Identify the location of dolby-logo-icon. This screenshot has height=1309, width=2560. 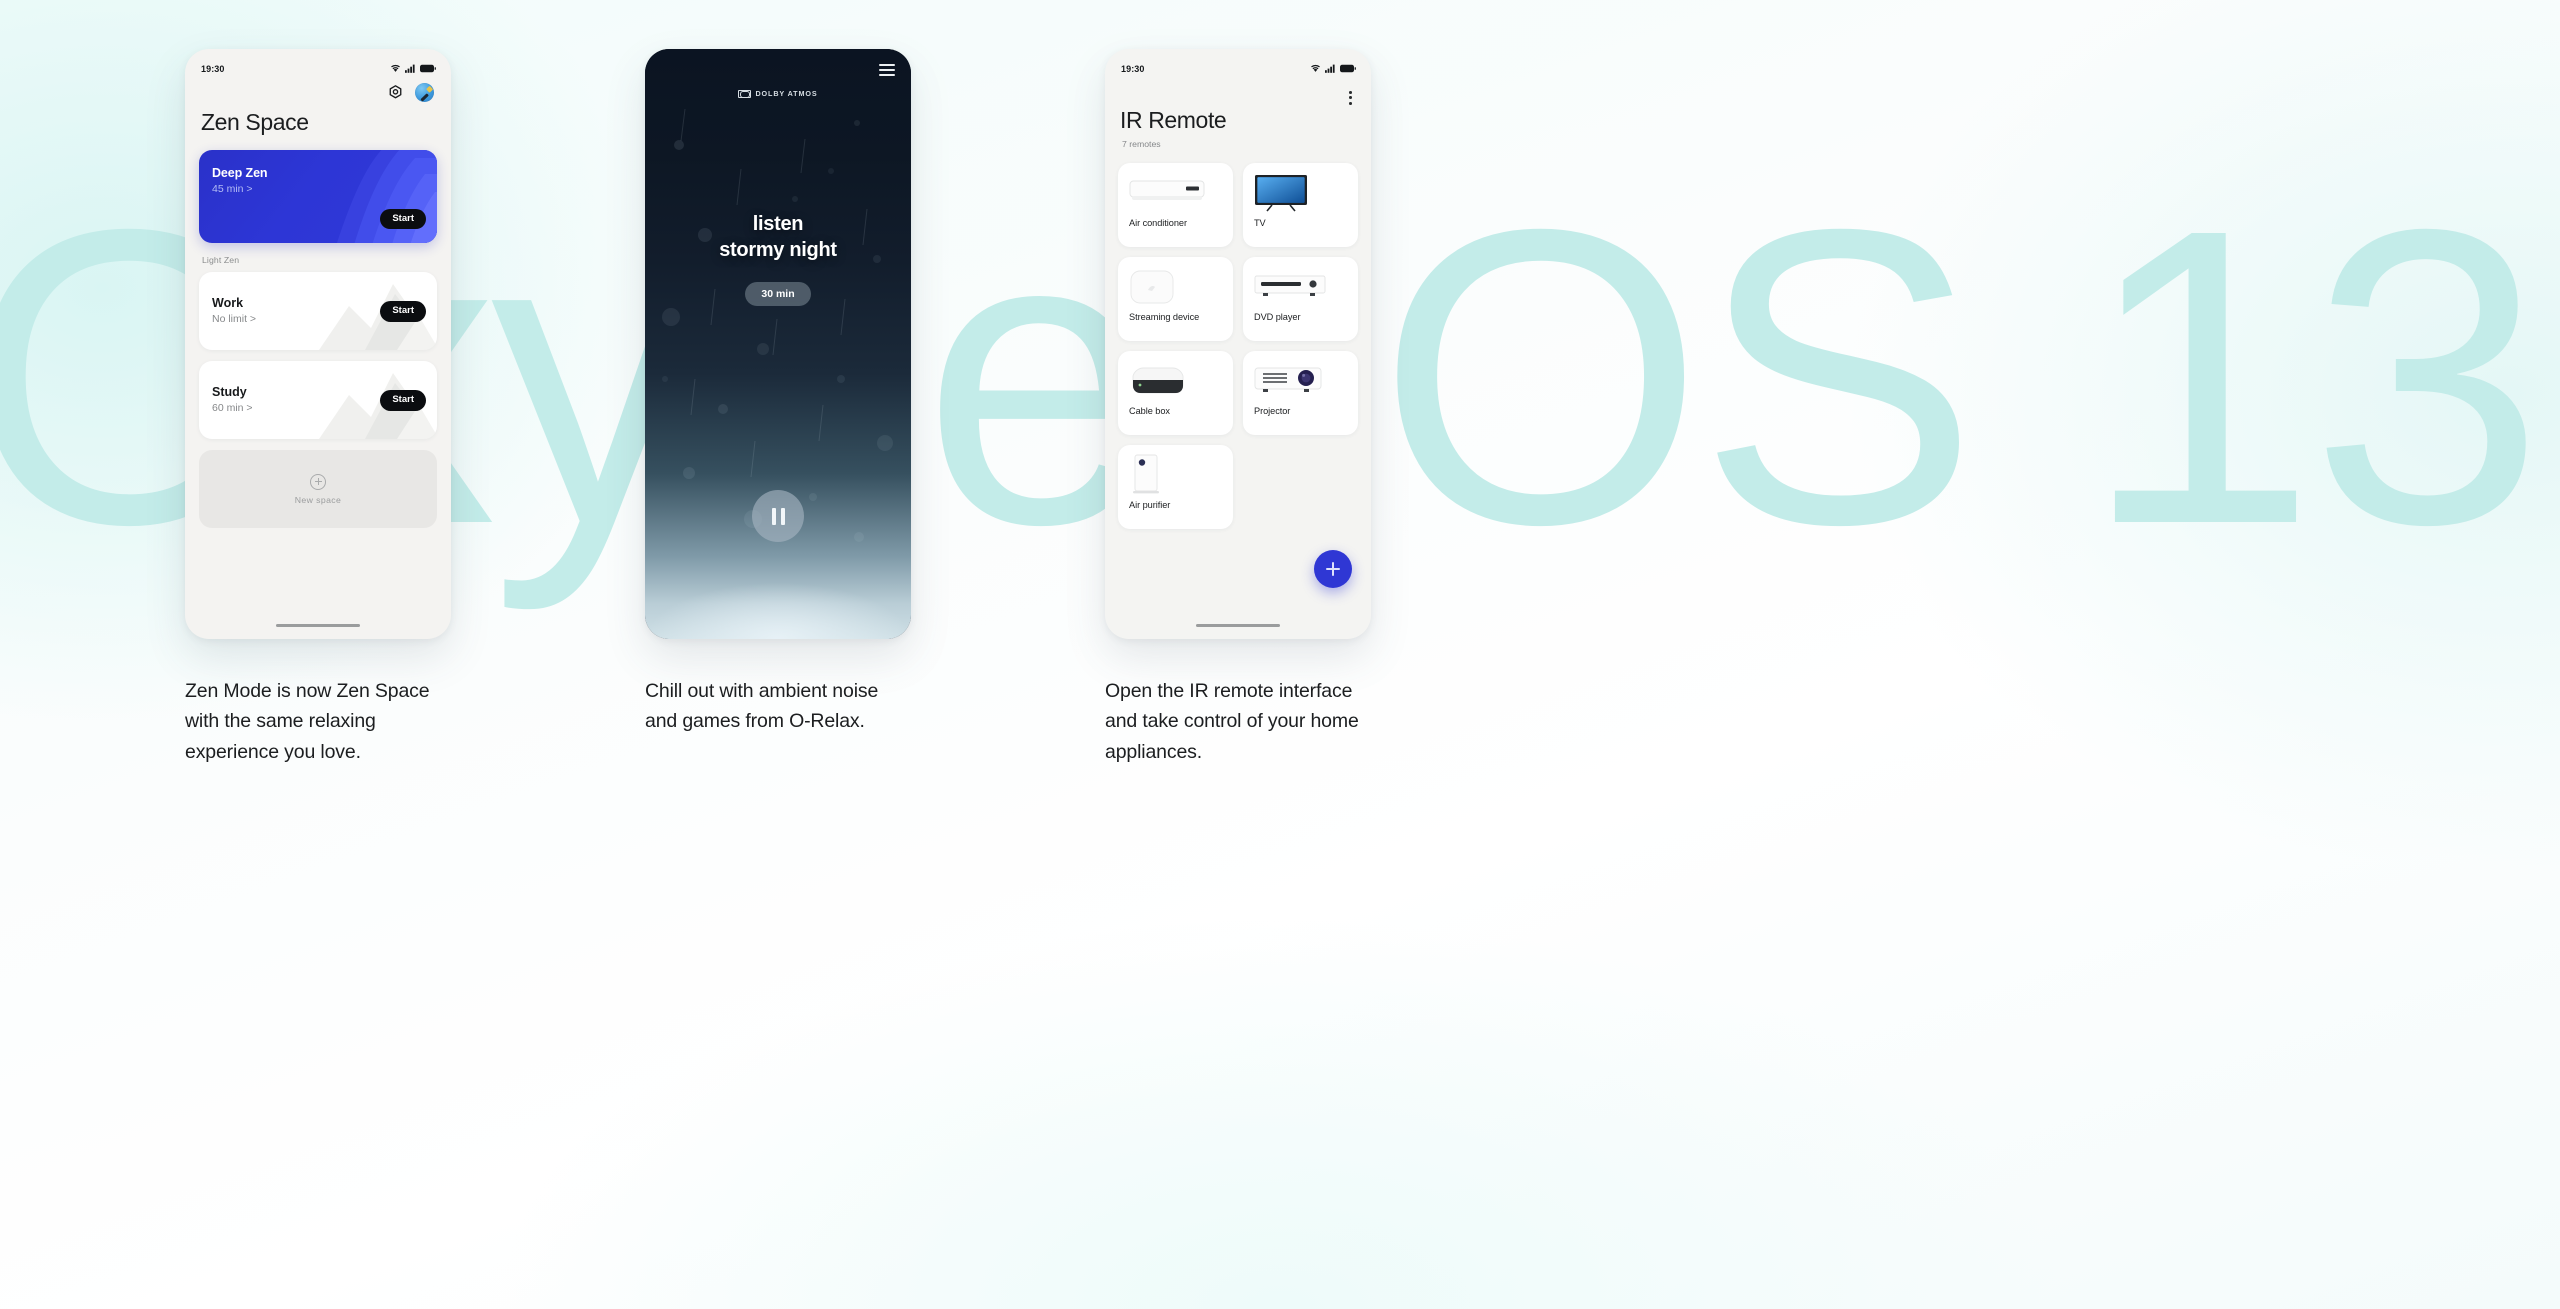
(745, 93).